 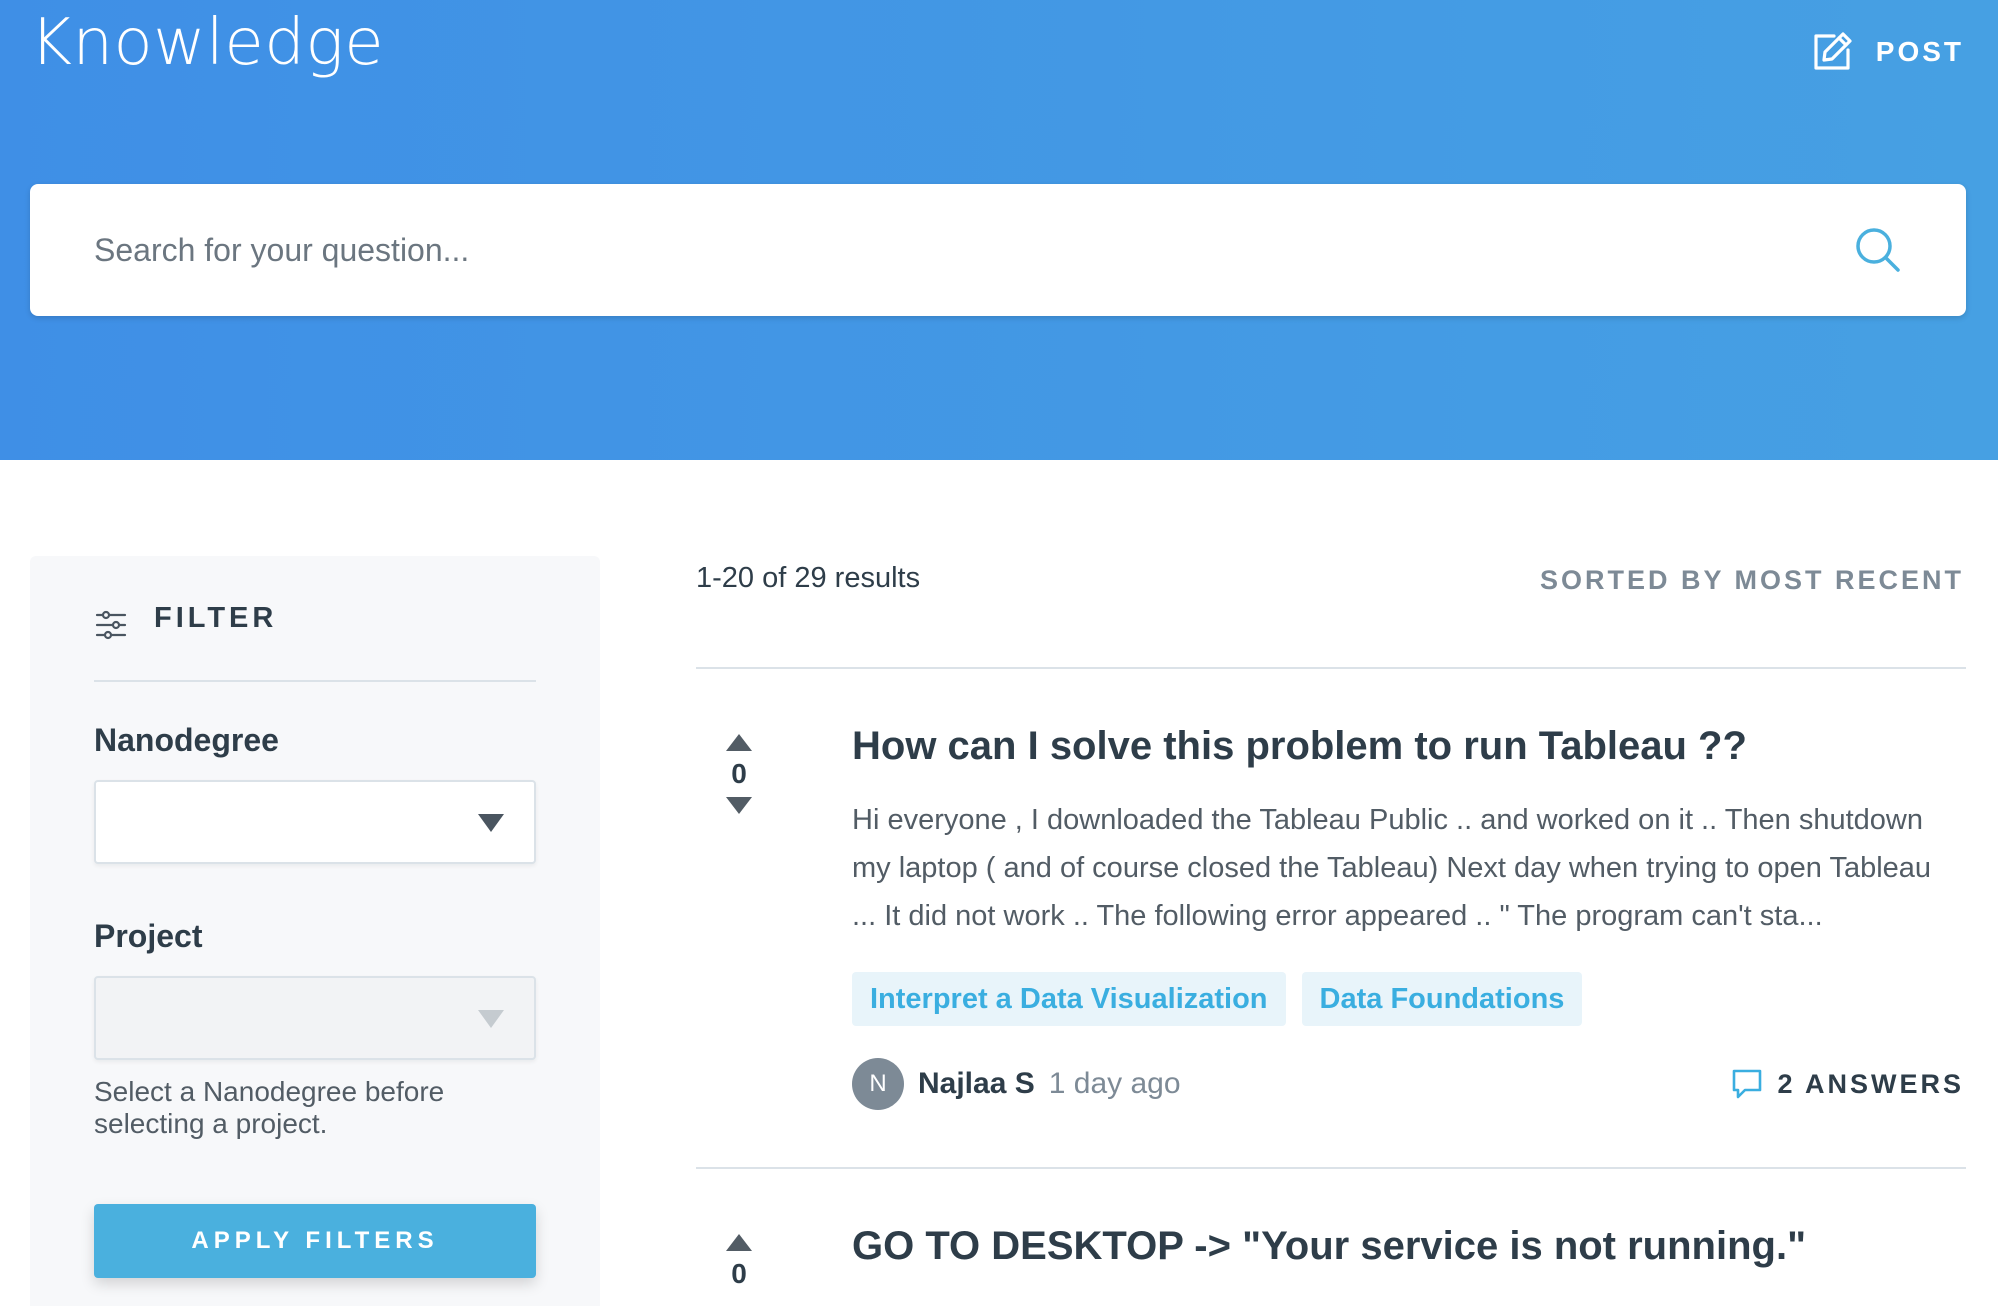 What do you see at coordinates (207, 43) in the screenshot?
I see `brand-title: Knowledge` at bounding box center [207, 43].